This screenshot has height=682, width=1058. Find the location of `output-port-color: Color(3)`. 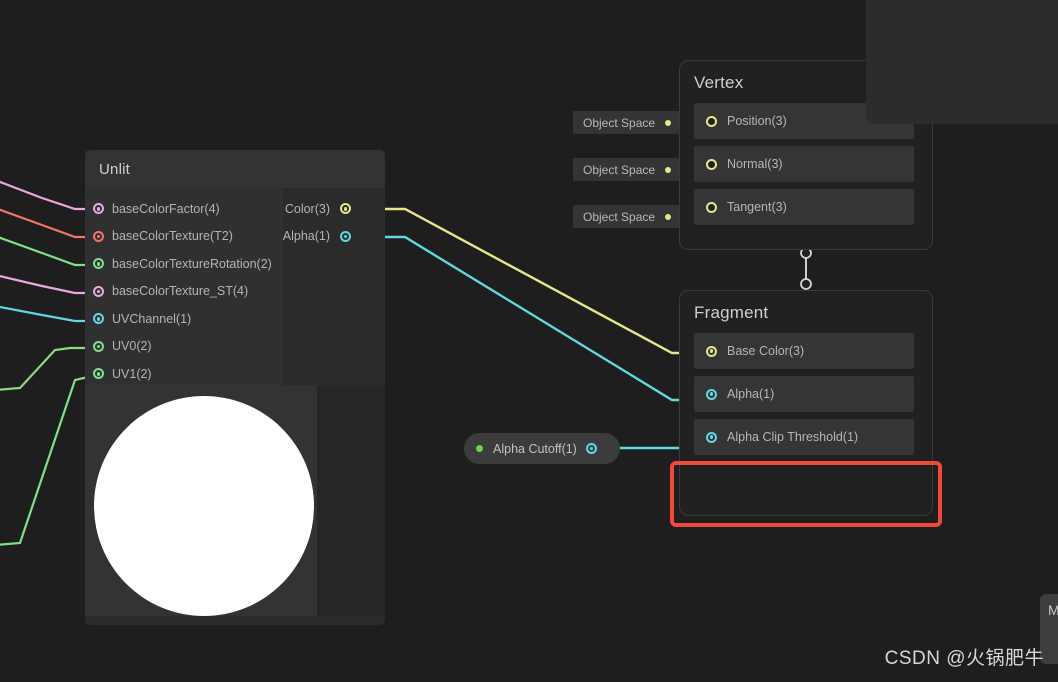

output-port-color: Color(3) is located at coordinates (317, 209).